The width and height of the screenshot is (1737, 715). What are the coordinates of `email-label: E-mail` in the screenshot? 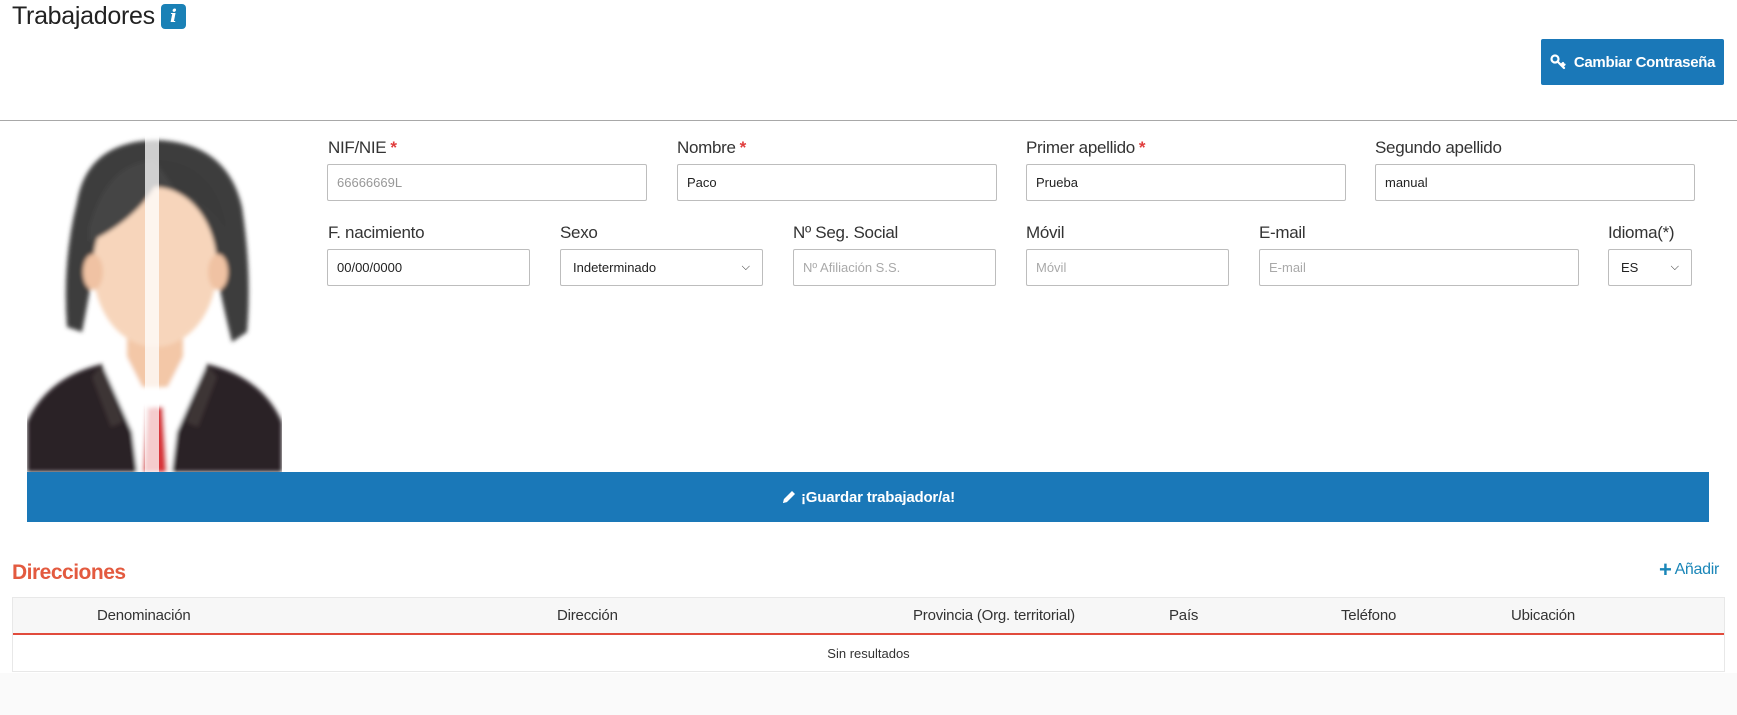 It's located at (1282, 232).